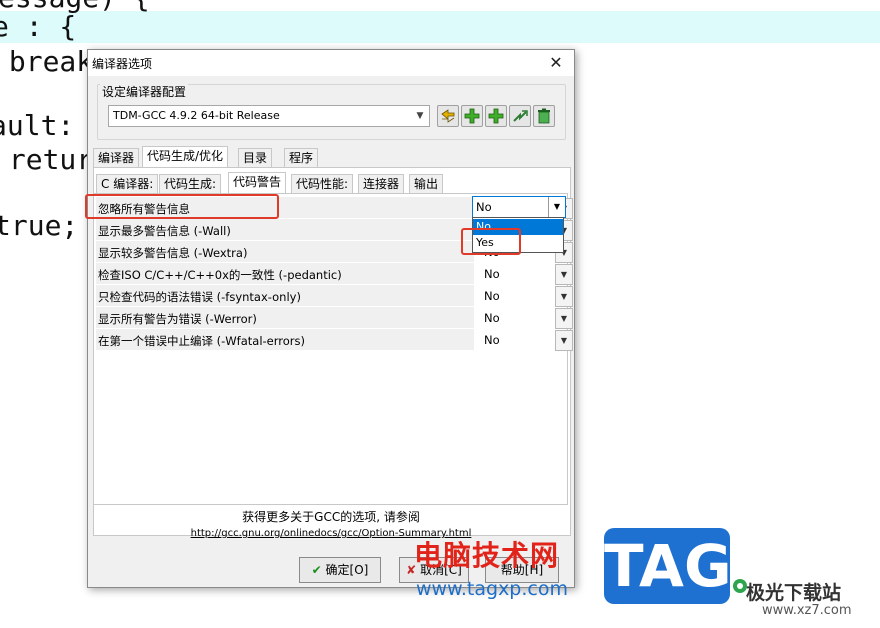 The height and width of the screenshot is (628, 880). I want to click on watermark-site-name: 极光下载站, so click(794, 593).